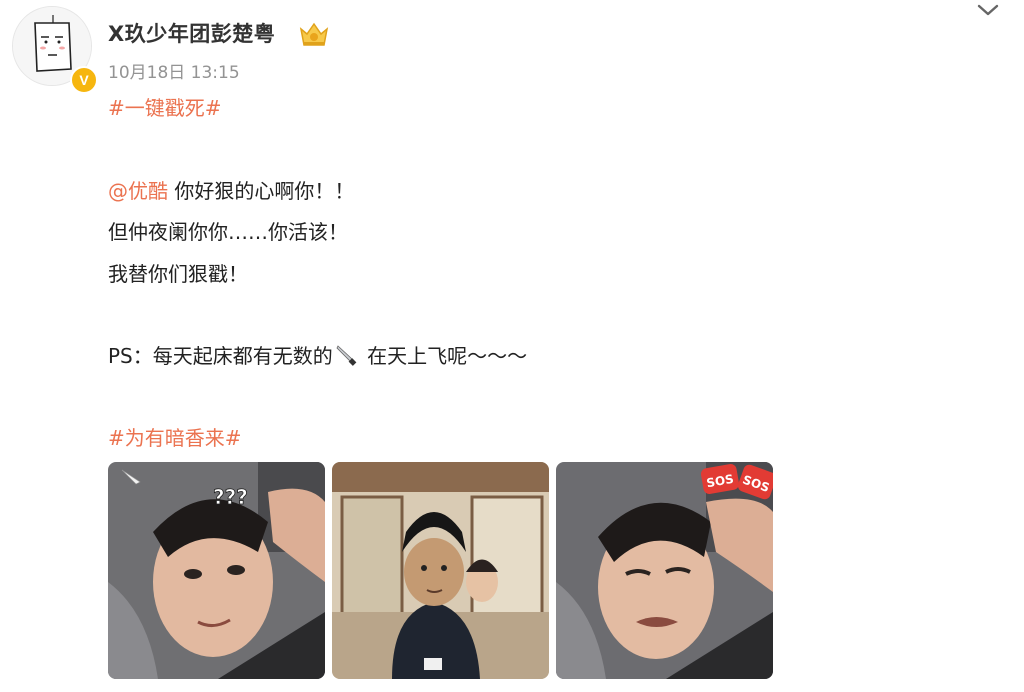 The image size is (1024, 692). I want to click on post-image-3: SOS SOS, so click(664, 570).